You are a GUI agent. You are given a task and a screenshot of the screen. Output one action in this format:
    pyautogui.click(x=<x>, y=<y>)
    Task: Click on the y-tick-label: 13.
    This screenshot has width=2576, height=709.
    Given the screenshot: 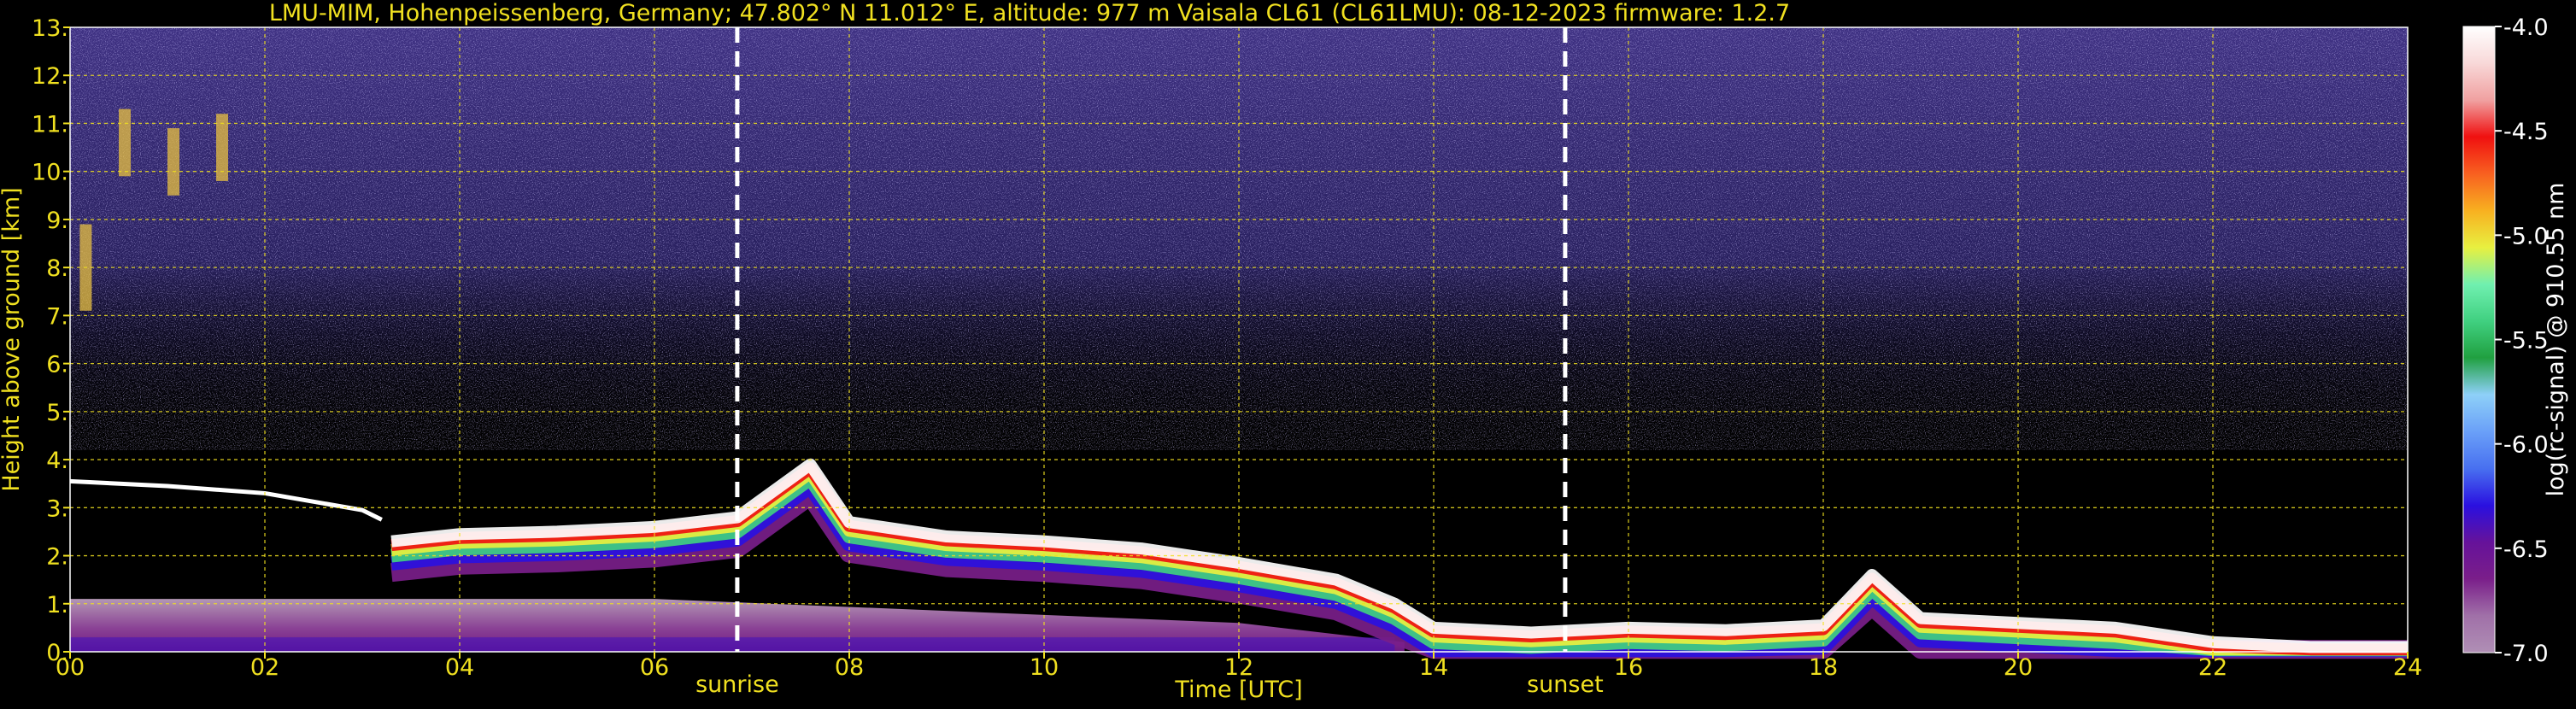 What is the action you would take?
    pyautogui.click(x=50, y=28)
    